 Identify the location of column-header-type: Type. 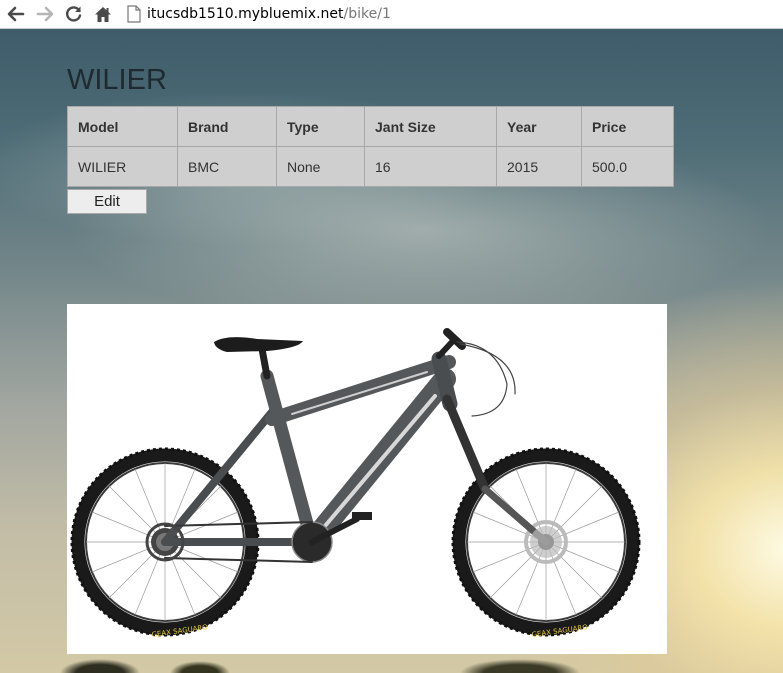
(320, 126).